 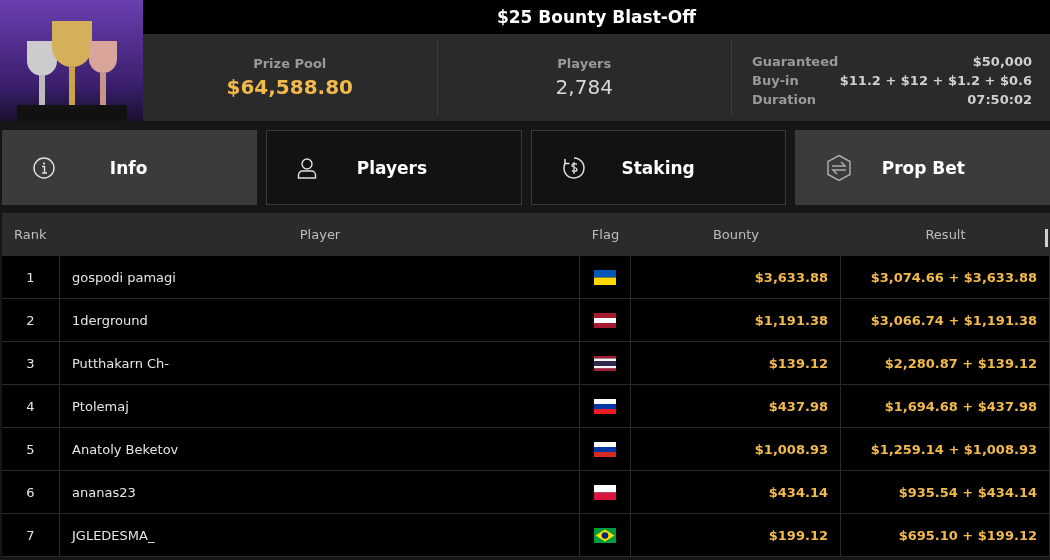 What do you see at coordinates (307, 167) in the screenshot?
I see `user-icon` at bounding box center [307, 167].